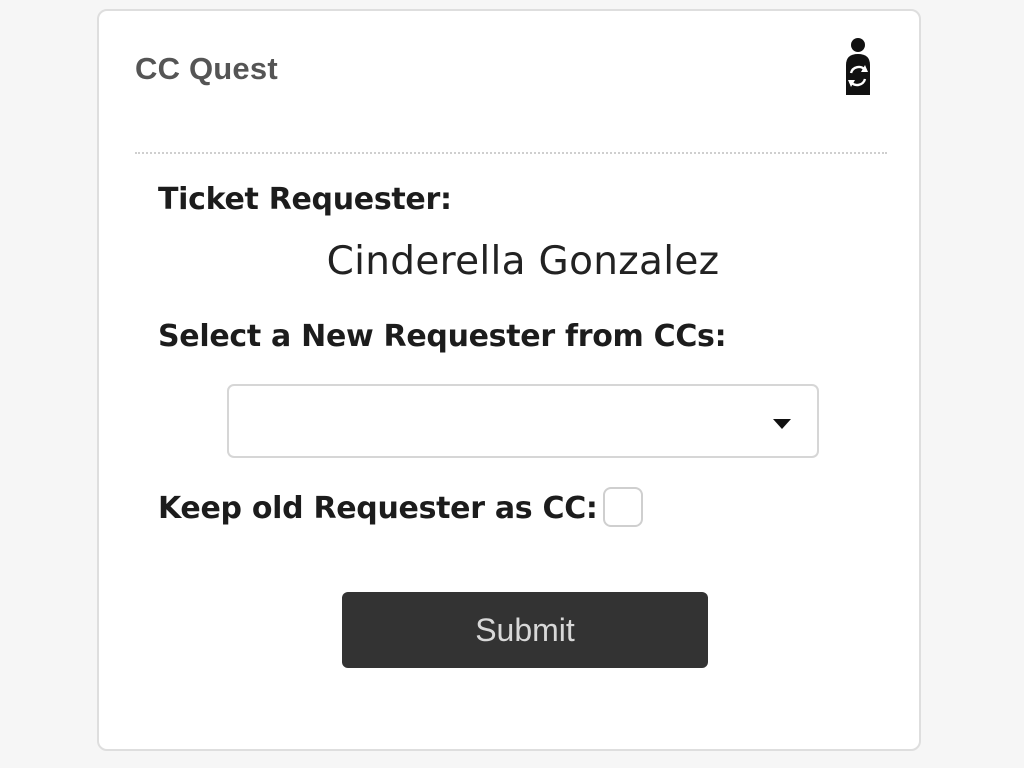  Describe the element at coordinates (525, 630) in the screenshot. I see `submit-button: Submit` at that location.